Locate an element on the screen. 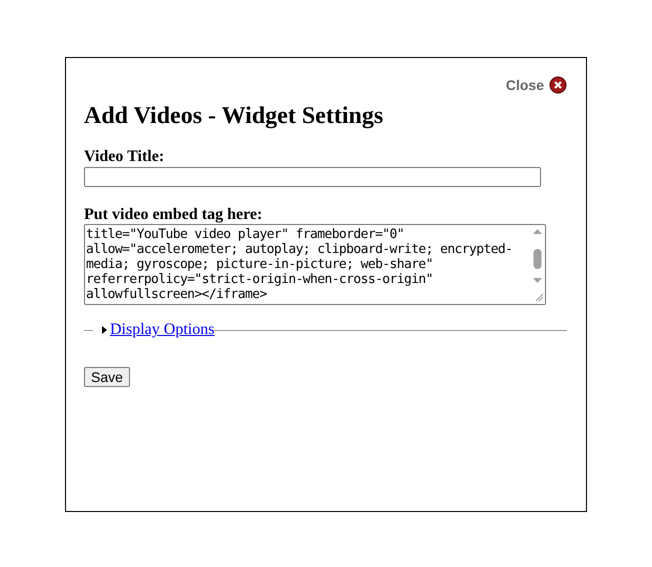 The image size is (652, 567). display-options-link: Display Options is located at coordinates (153, 330).